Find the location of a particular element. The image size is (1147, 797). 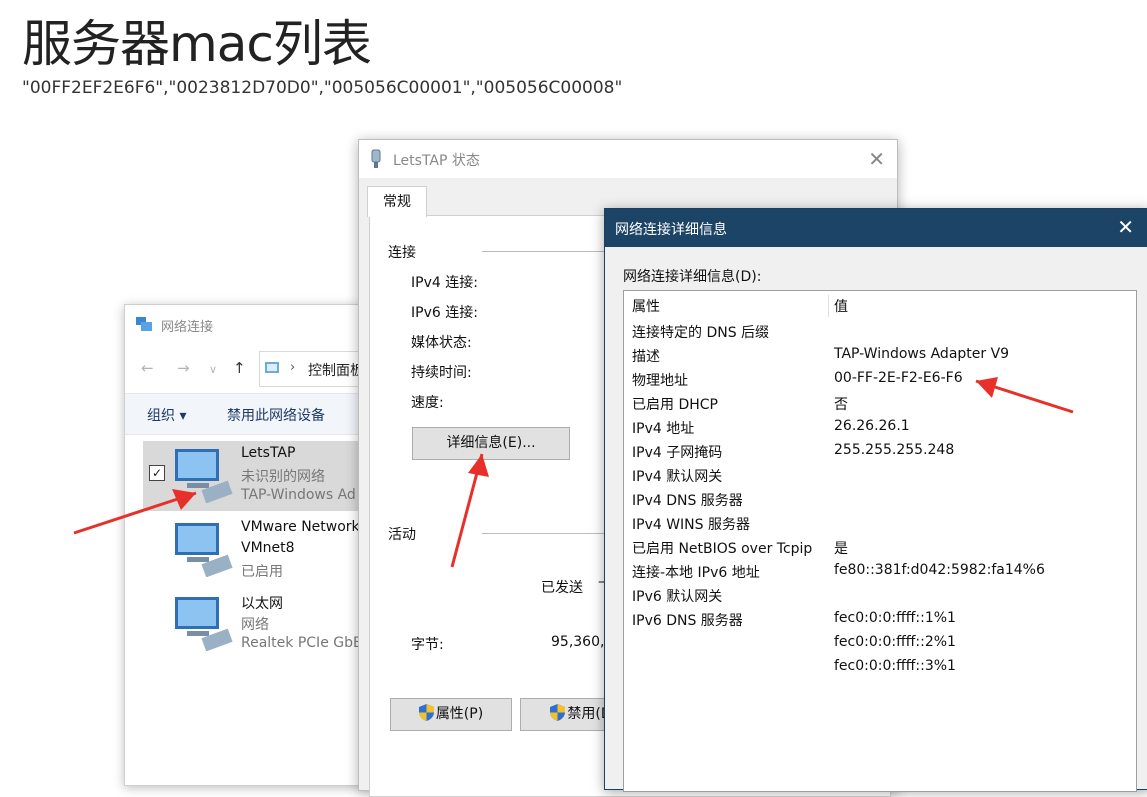

property-column-header: 属性 is located at coordinates (646, 306).